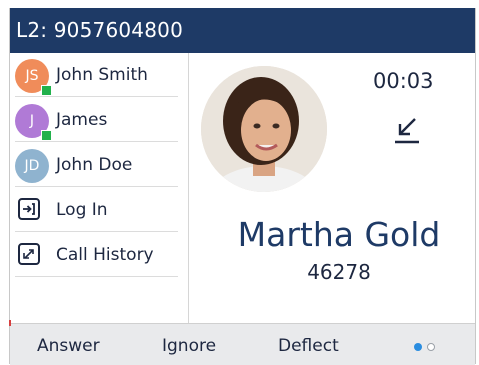 The width and height of the screenshot is (479, 365). Describe the element at coordinates (29, 254) in the screenshot. I see `call-history-icon` at that location.